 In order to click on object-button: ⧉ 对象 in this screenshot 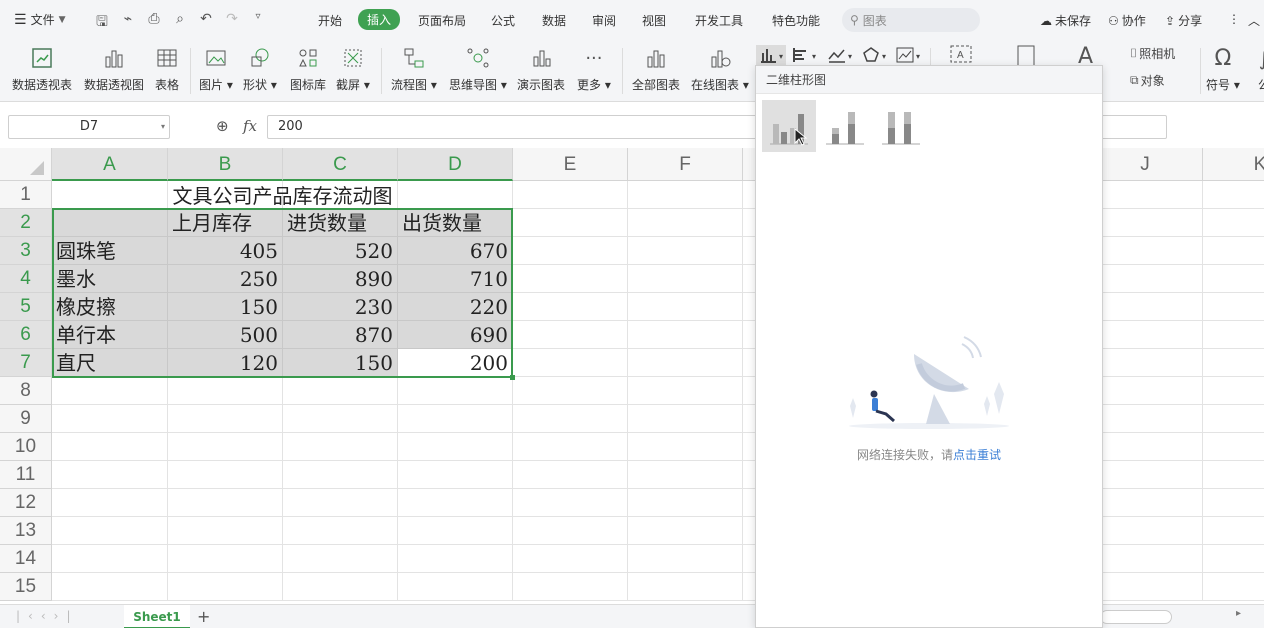, I will do `click(1147, 80)`.